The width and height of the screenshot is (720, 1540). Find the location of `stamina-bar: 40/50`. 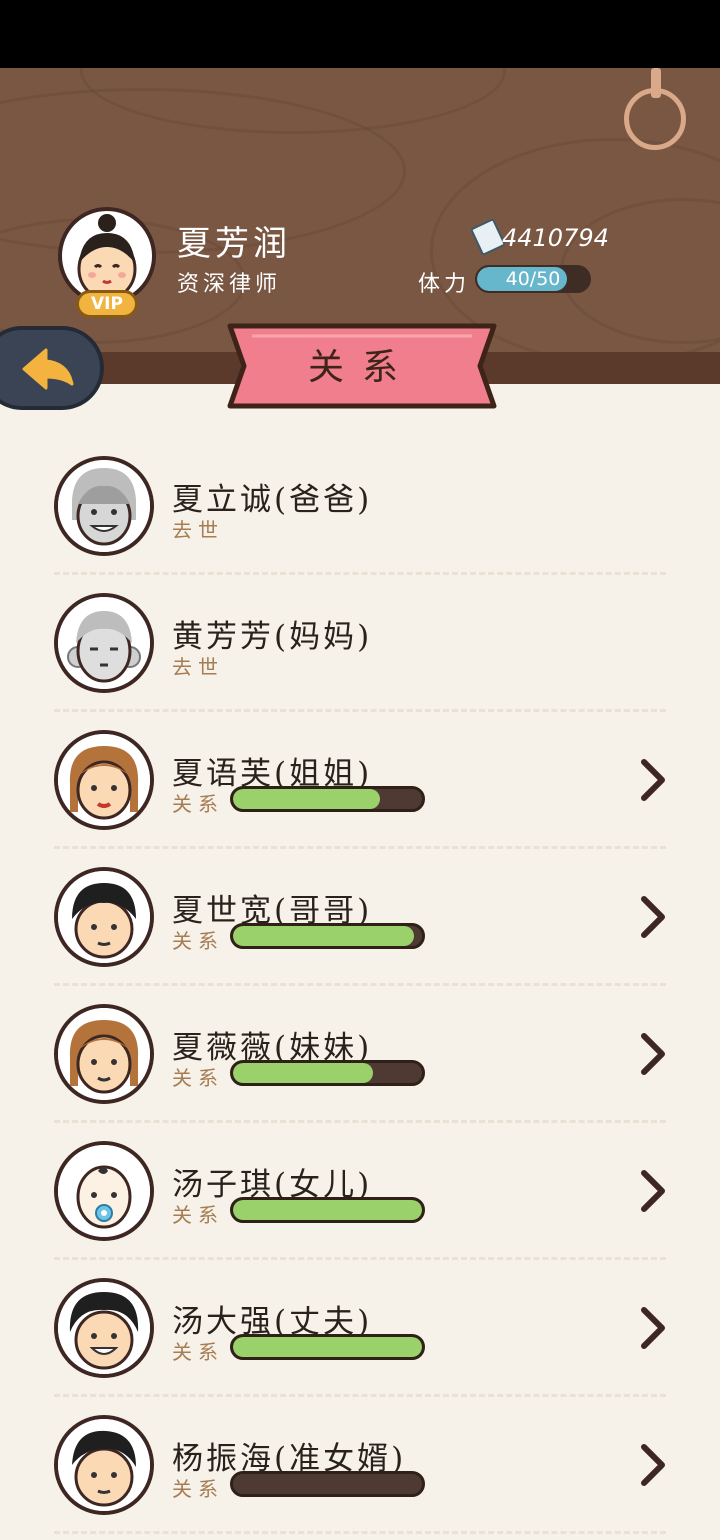

stamina-bar: 40/50 is located at coordinates (533, 279).